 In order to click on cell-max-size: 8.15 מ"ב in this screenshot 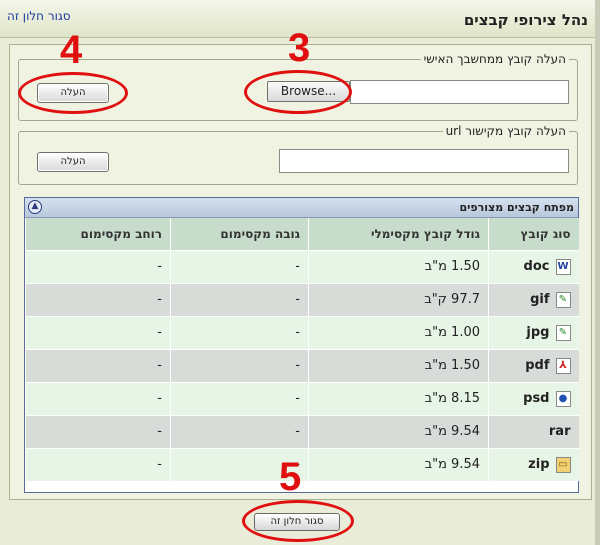, I will do `click(398, 398)`.